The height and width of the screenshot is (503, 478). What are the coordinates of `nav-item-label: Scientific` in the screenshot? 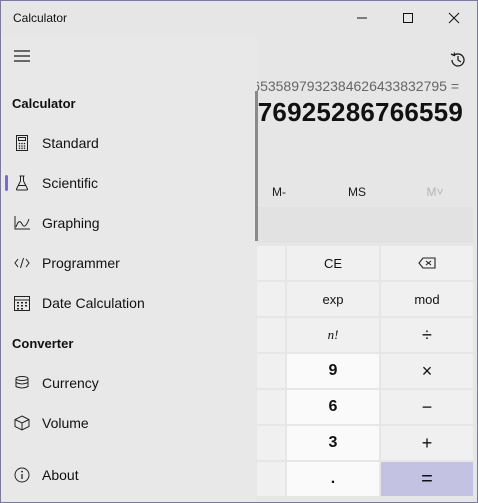 It's located at (70, 183).